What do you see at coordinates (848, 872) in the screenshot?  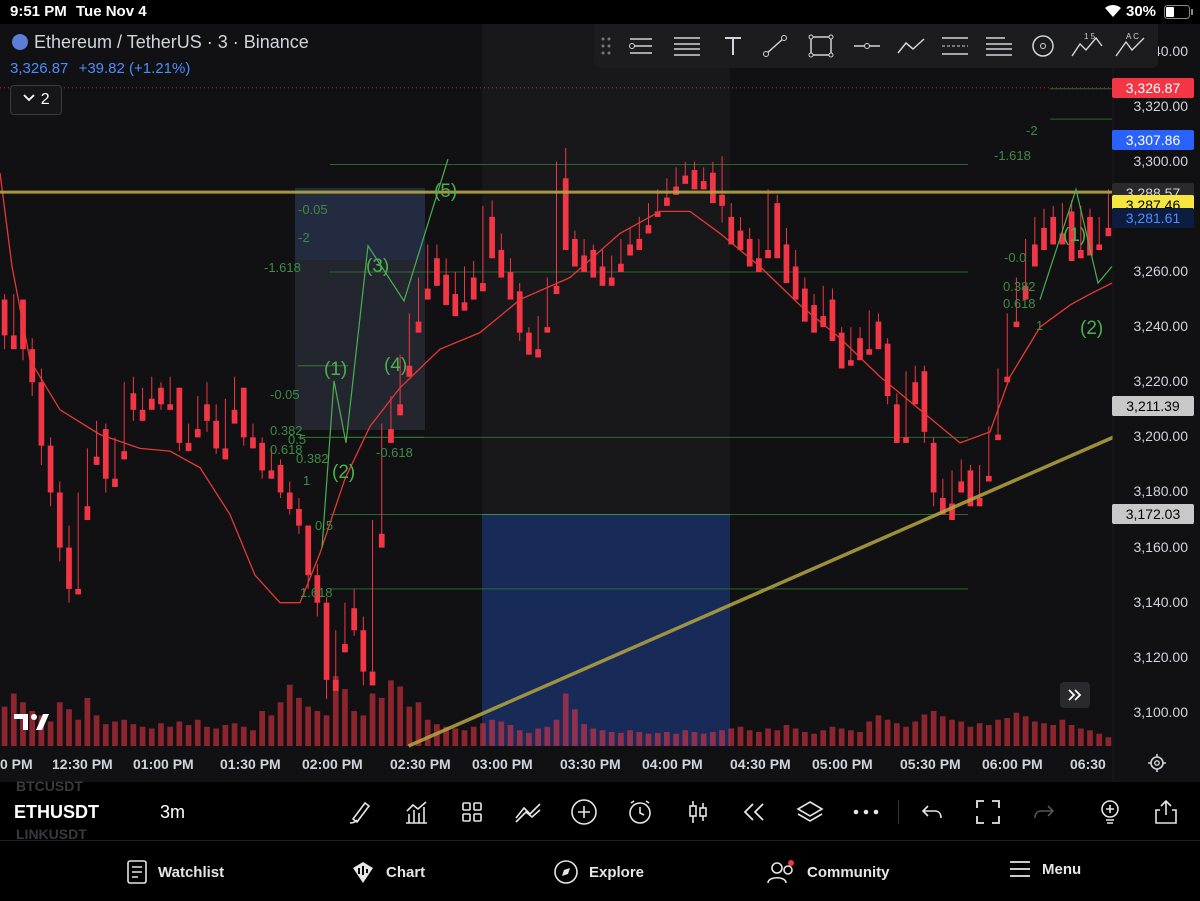 I see `nav-community-label: Community` at bounding box center [848, 872].